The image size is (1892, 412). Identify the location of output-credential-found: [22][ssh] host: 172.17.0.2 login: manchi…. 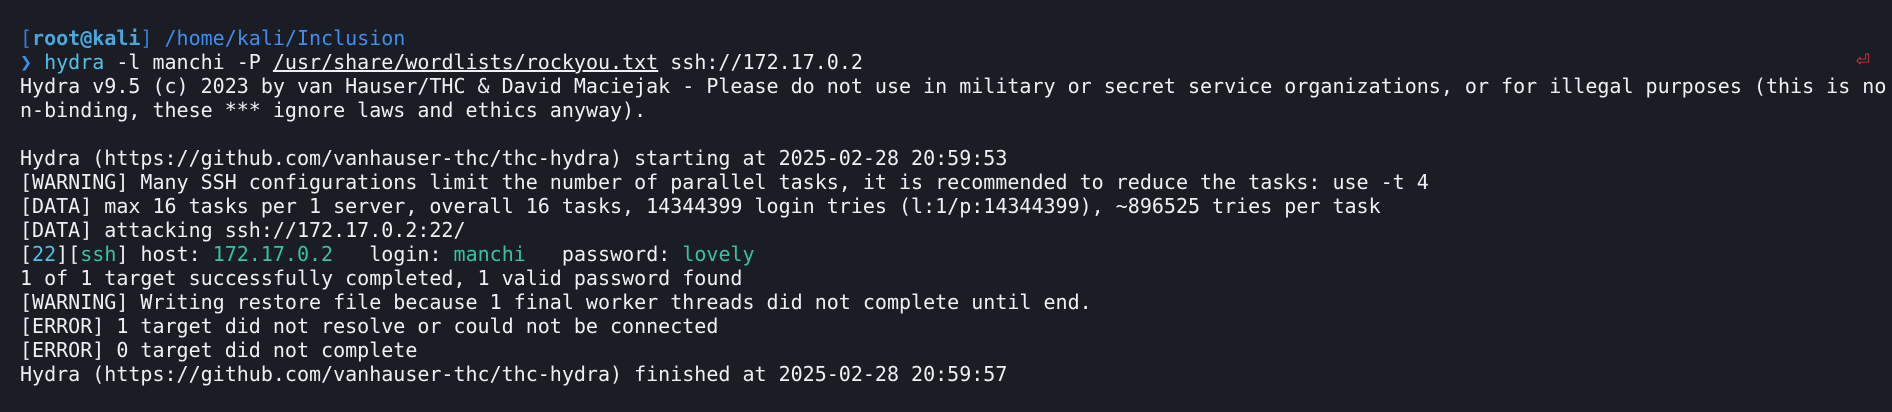
(956, 254).